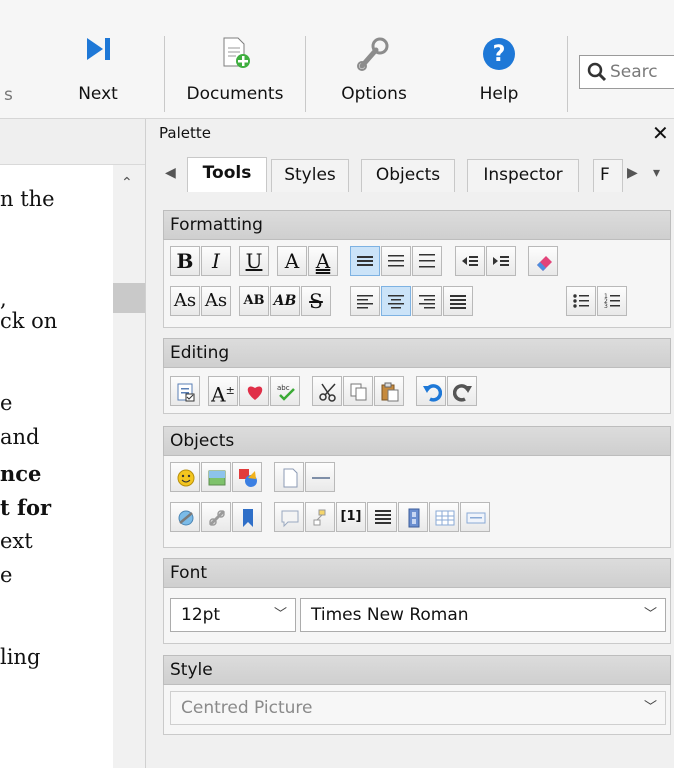  What do you see at coordinates (374, 94) in the screenshot?
I see `options-label: Options` at bounding box center [374, 94].